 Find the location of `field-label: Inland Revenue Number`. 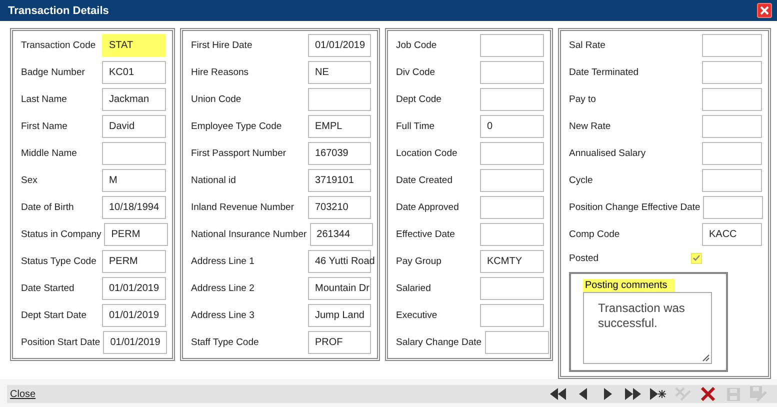

field-label: Inland Revenue Number is located at coordinates (242, 207).